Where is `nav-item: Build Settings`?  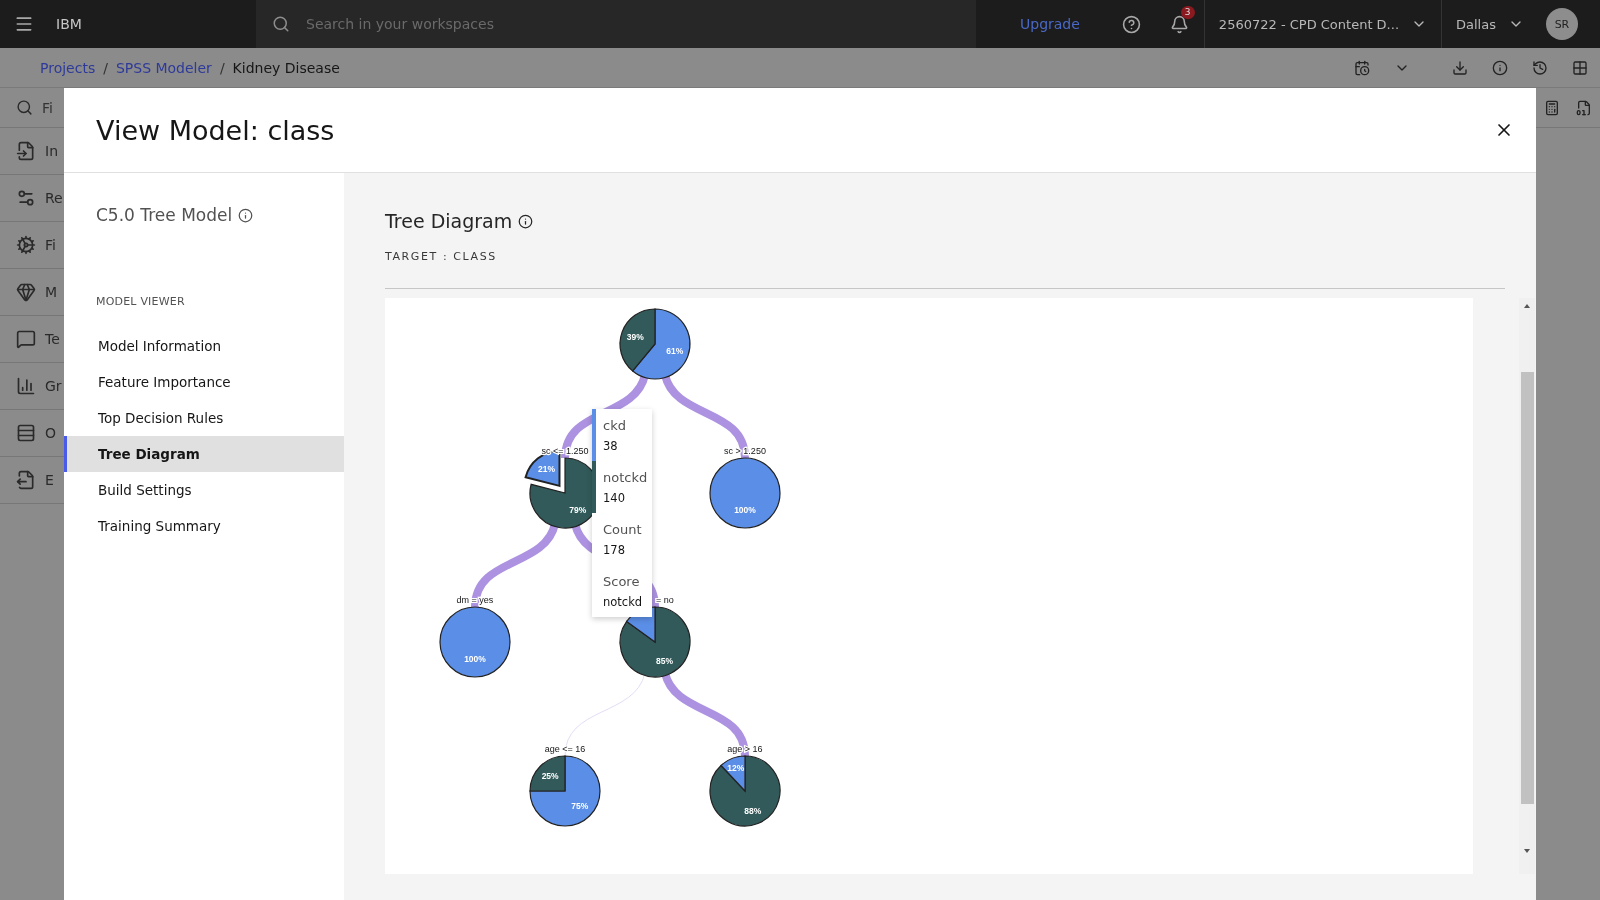 nav-item: Build Settings is located at coordinates (204, 490).